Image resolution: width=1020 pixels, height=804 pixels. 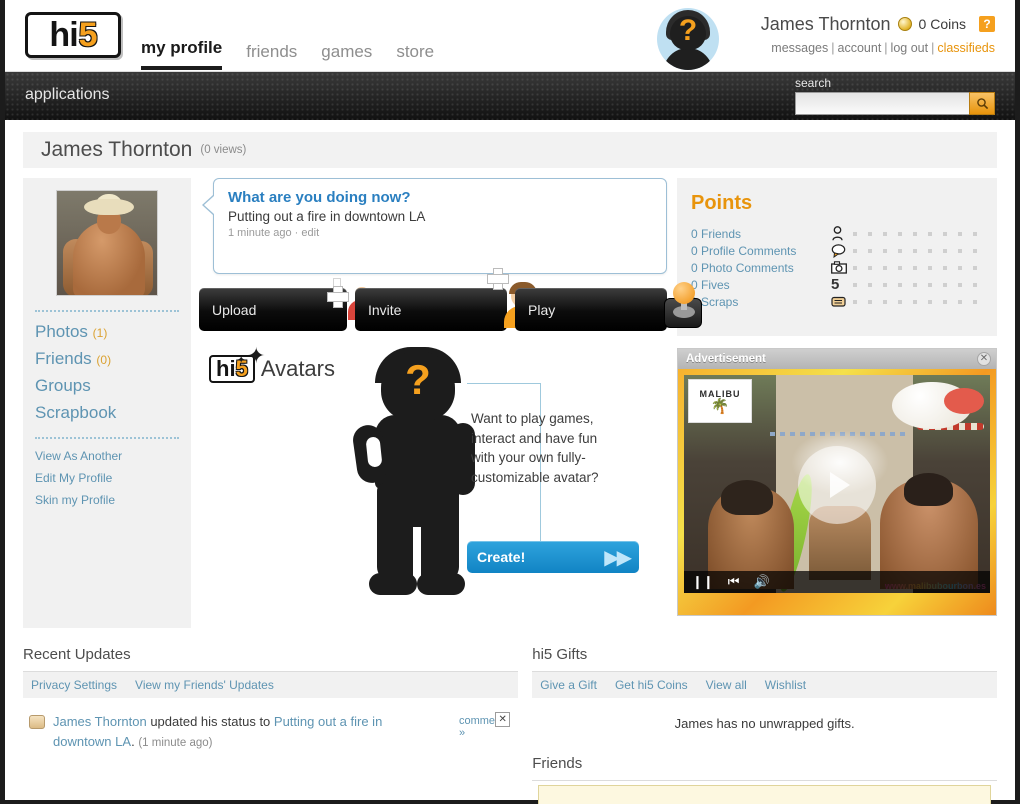 What do you see at coordinates (510, 150) in the screenshot?
I see `page-title: James Thornton (0 views)` at bounding box center [510, 150].